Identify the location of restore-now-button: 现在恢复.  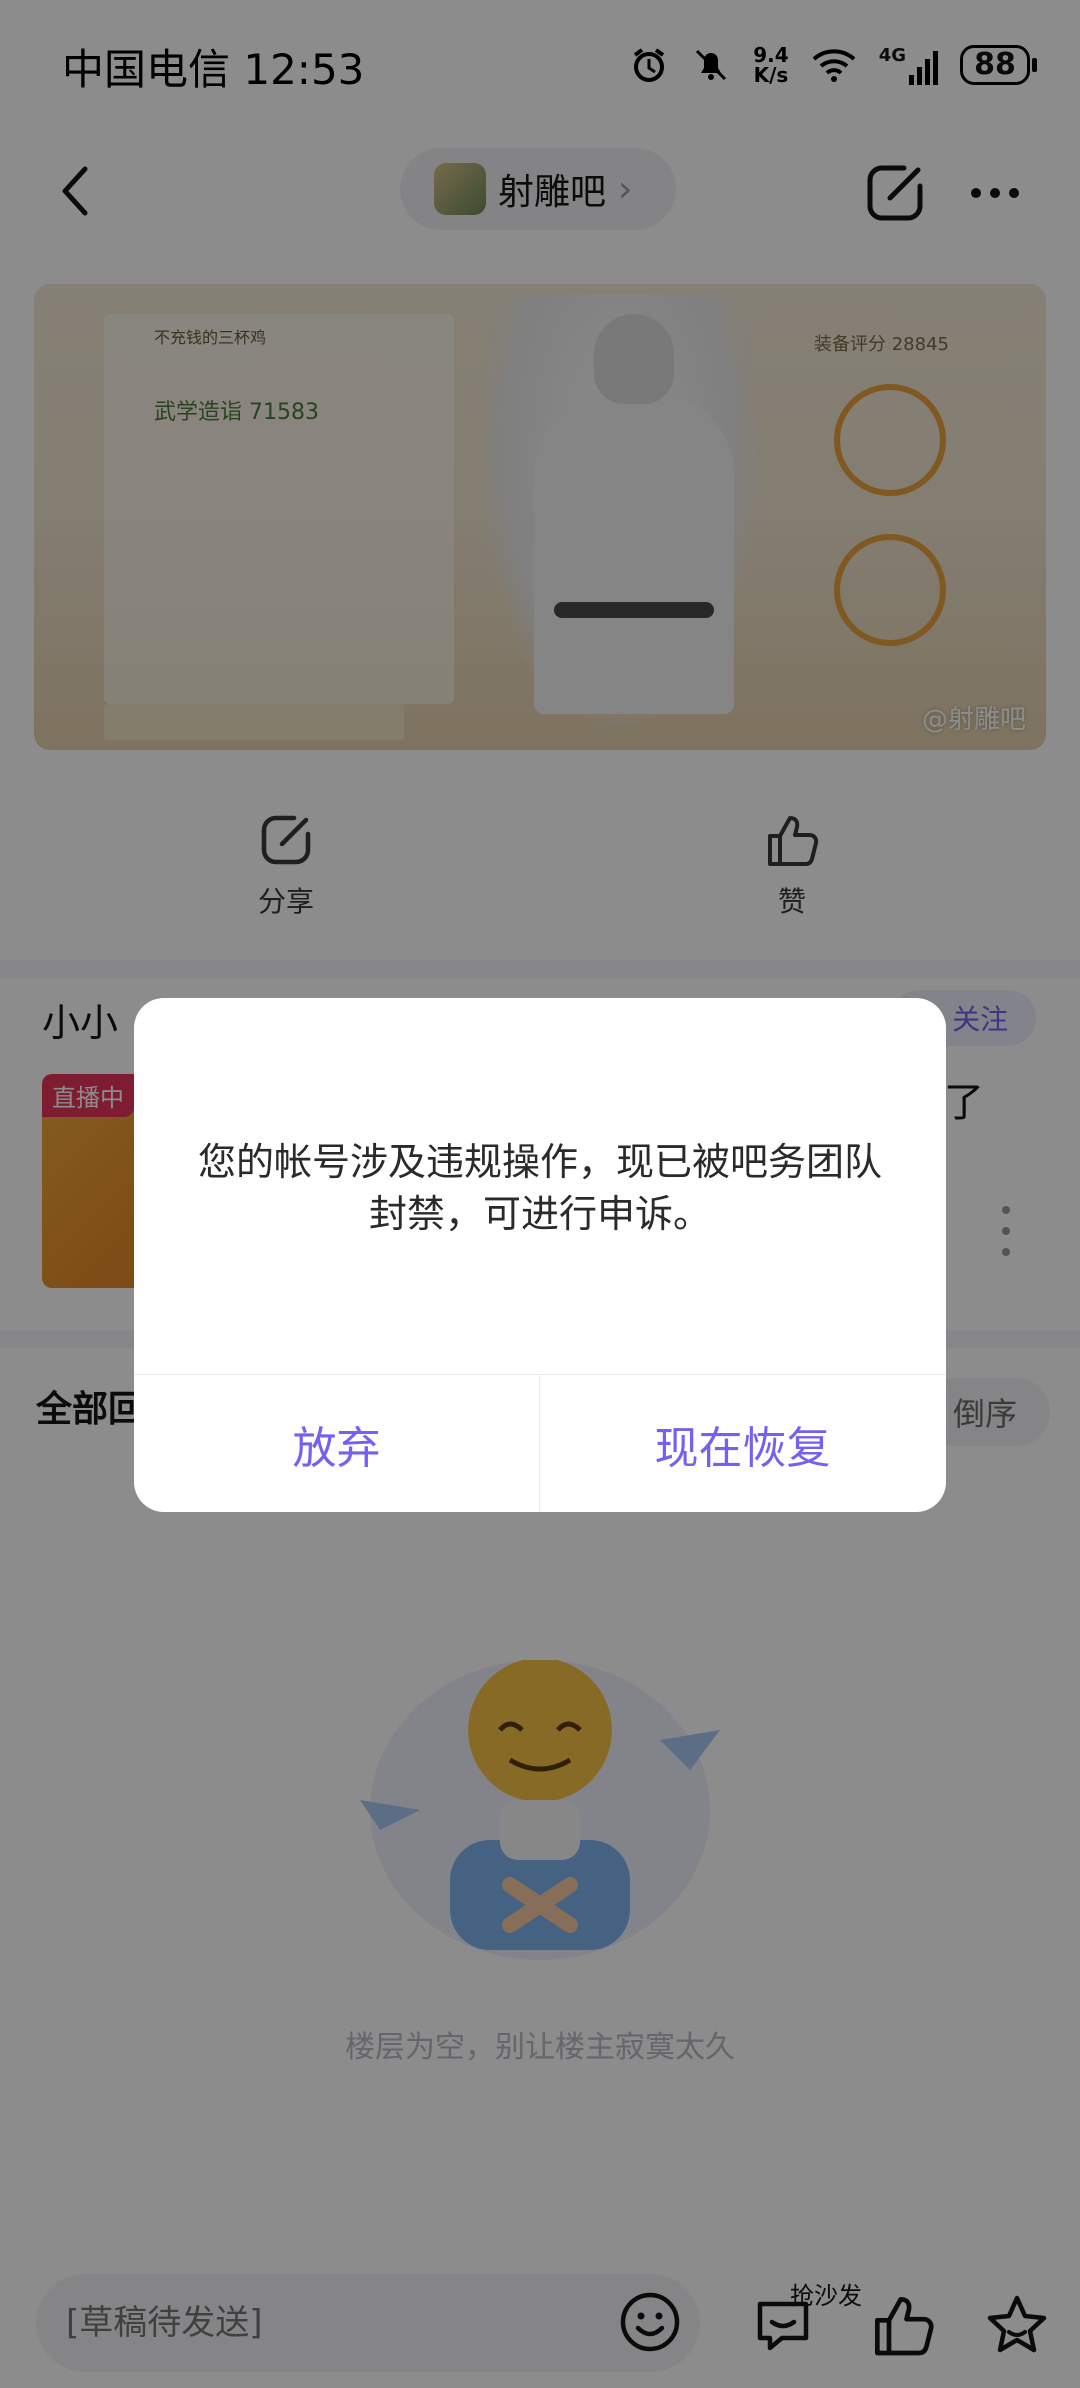
(742, 1443).